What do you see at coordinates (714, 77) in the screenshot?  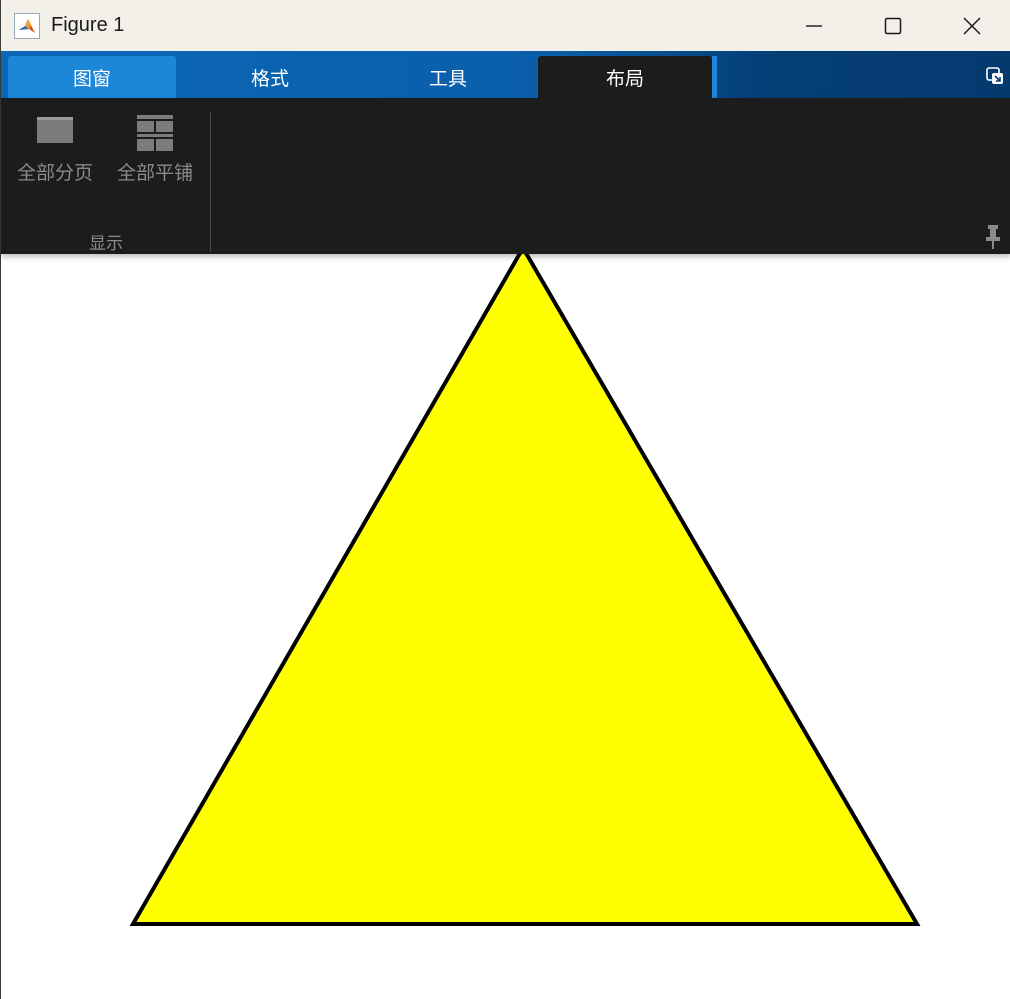 I see `tab-edge` at bounding box center [714, 77].